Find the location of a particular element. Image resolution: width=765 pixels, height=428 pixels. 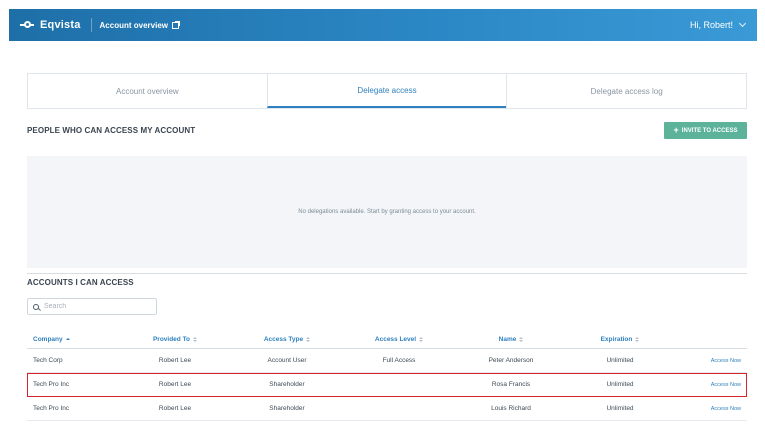

brand-name: Eqvista is located at coordinates (60, 25).